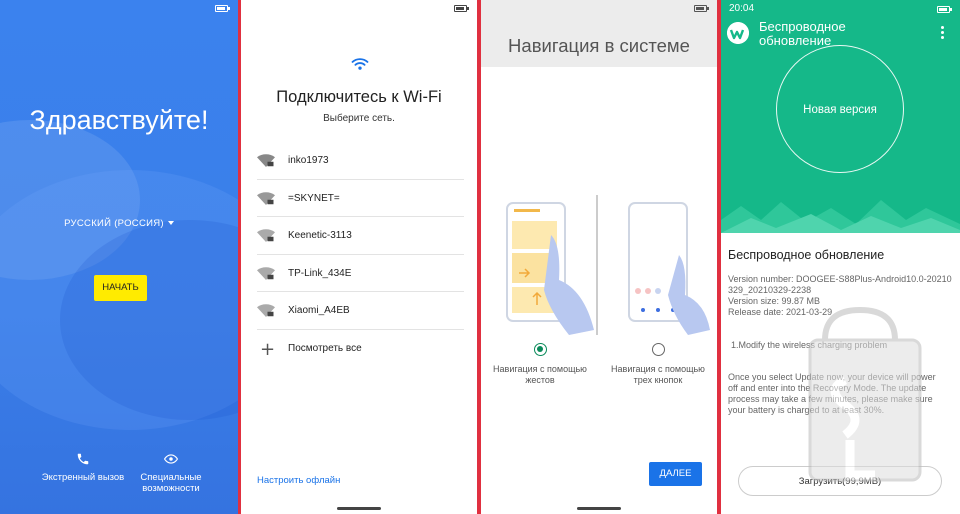 The image size is (960, 514). Describe the element at coordinates (742, 8) in the screenshot. I see `status-time: 20:04` at that location.